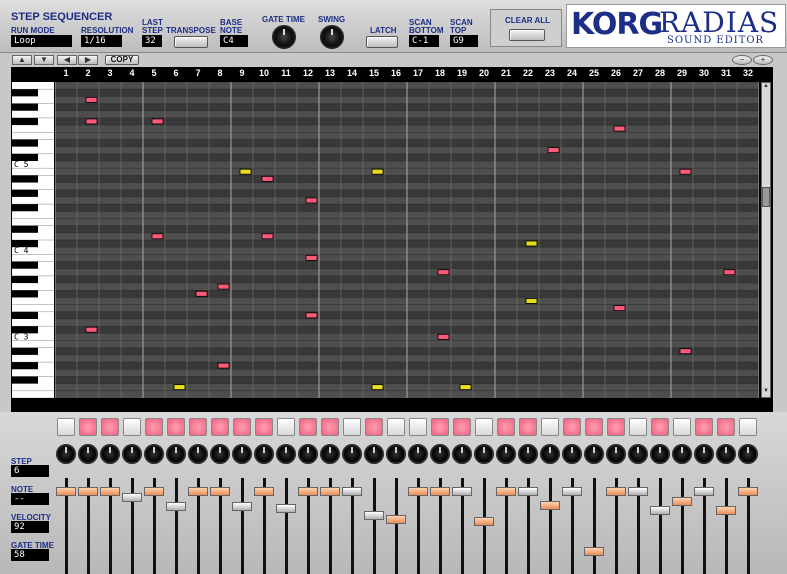 The width and height of the screenshot is (787, 574). What do you see at coordinates (44, 60) in the screenshot?
I see `down-icon: ▼` at bounding box center [44, 60].